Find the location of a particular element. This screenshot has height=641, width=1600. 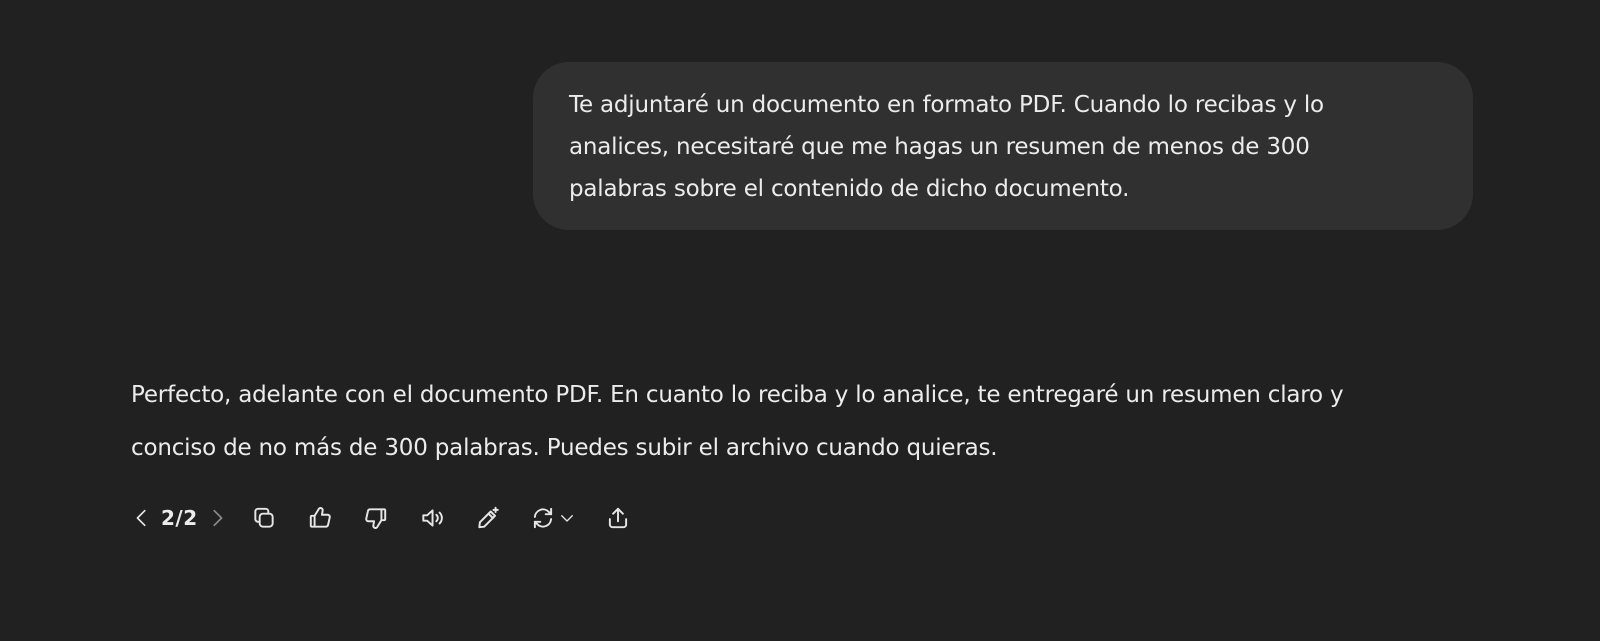

chevron-left-icon is located at coordinates (141, 518).